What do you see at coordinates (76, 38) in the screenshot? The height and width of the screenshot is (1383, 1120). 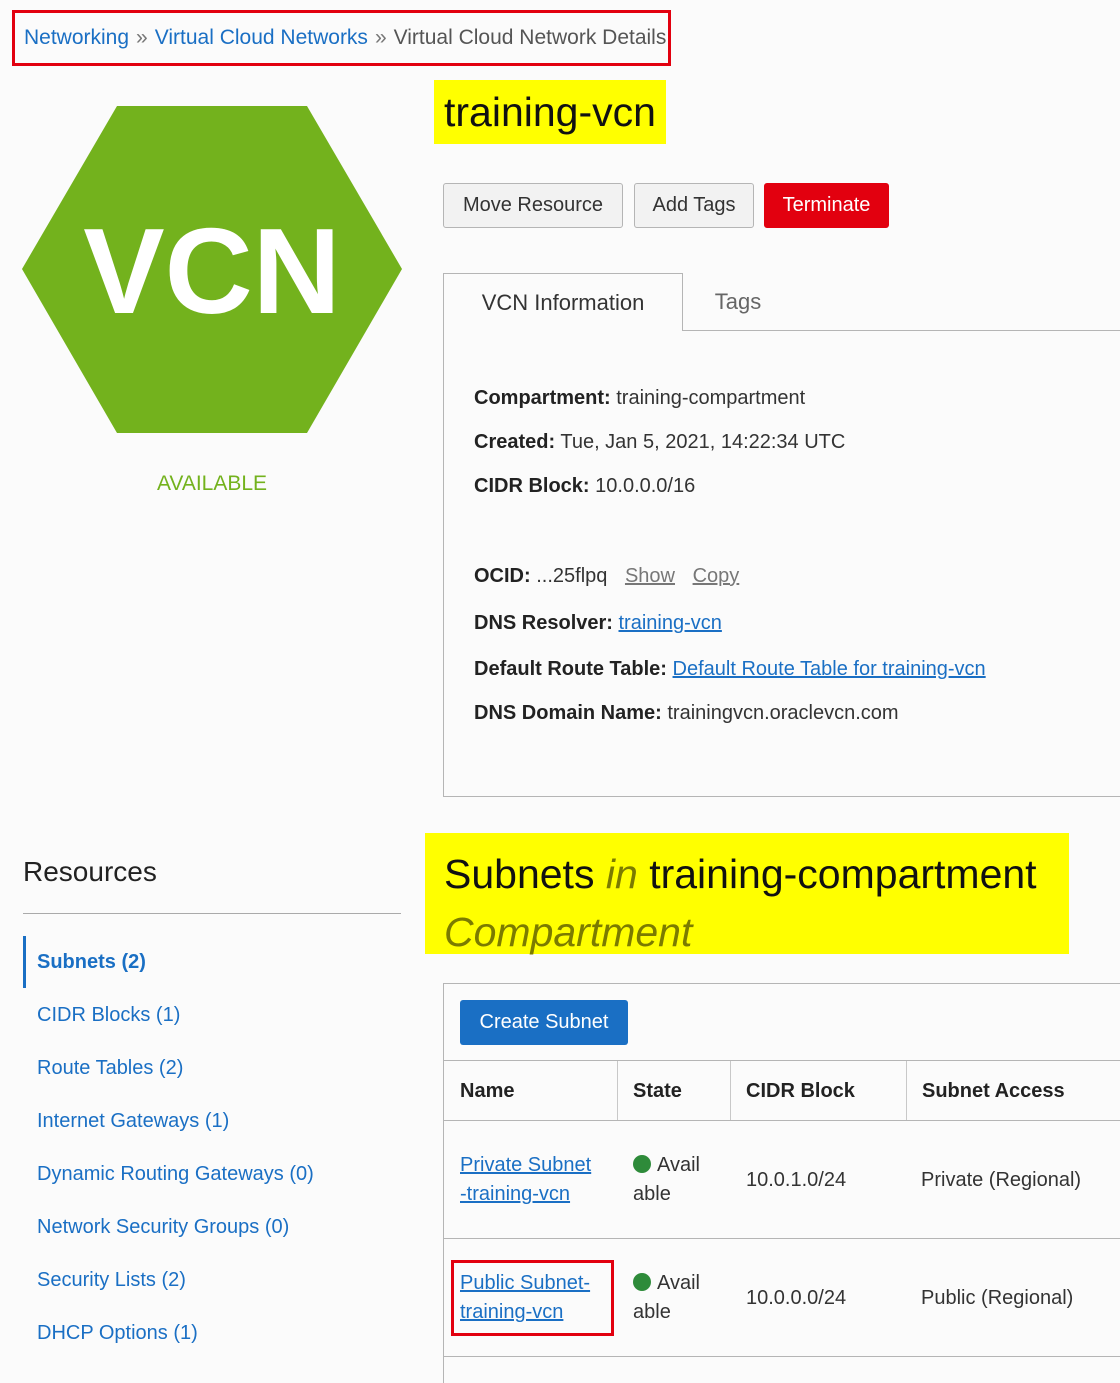 I see `breadcrumb-networking-link: Networking` at bounding box center [76, 38].